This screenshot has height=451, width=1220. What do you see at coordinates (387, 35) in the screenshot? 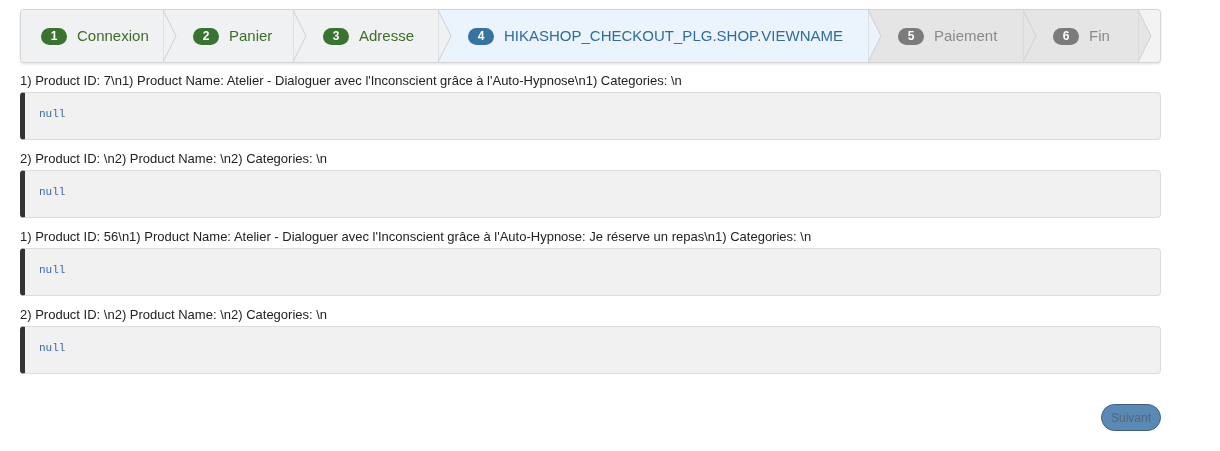
I see `step-label: Adresse` at bounding box center [387, 35].